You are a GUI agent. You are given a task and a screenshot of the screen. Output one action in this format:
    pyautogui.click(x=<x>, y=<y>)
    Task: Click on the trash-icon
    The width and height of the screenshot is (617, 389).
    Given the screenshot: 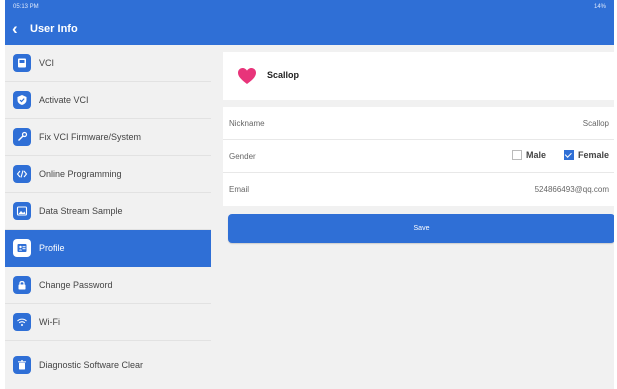 What is the action you would take?
    pyautogui.click(x=22, y=365)
    